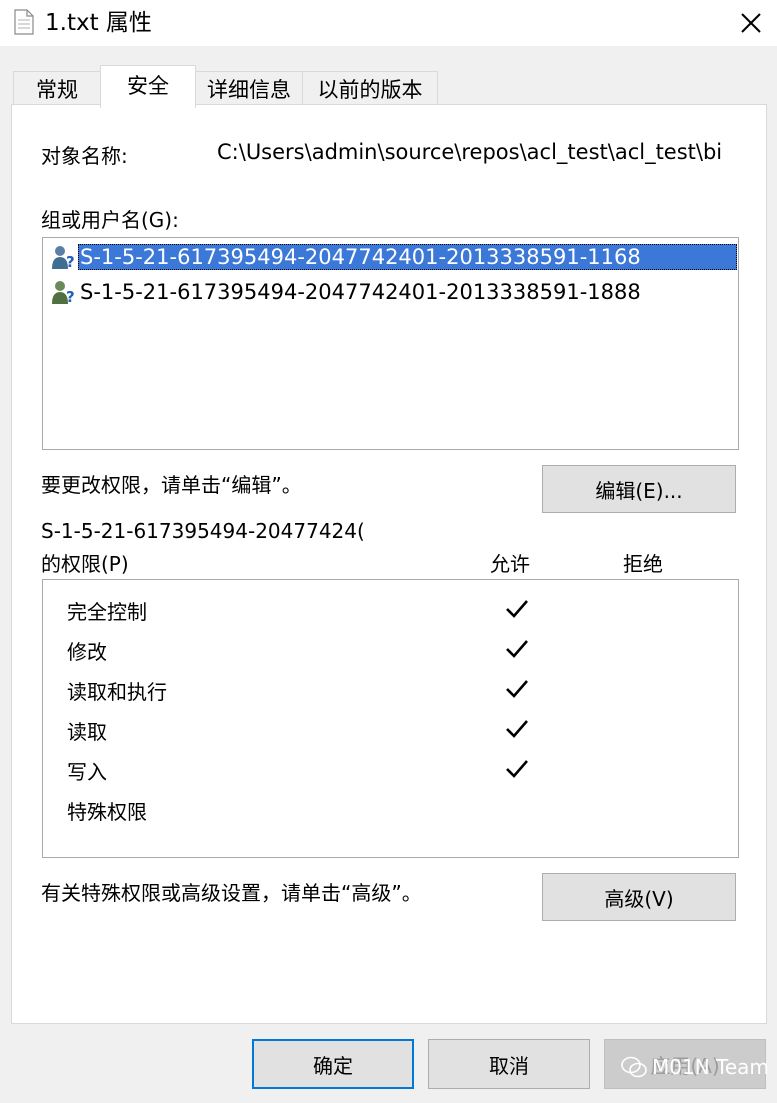  What do you see at coordinates (370, 89) in the screenshot?
I see `tab-previous-versions: 以前的版本` at bounding box center [370, 89].